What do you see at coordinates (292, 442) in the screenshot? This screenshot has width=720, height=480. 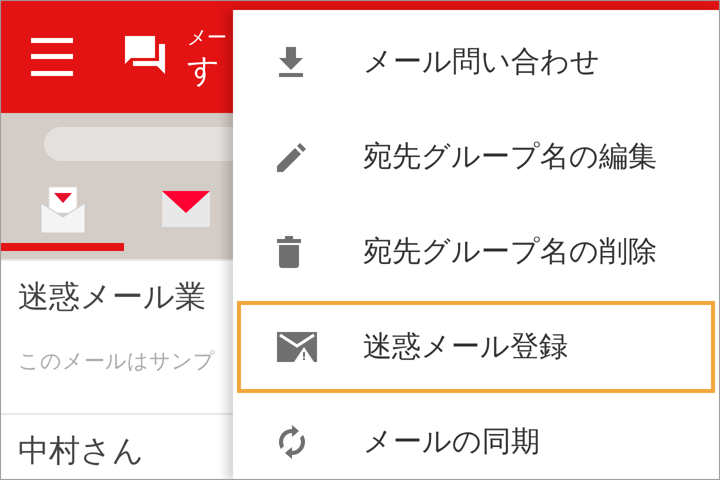 I see `sync-icon` at bounding box center [292, 442].